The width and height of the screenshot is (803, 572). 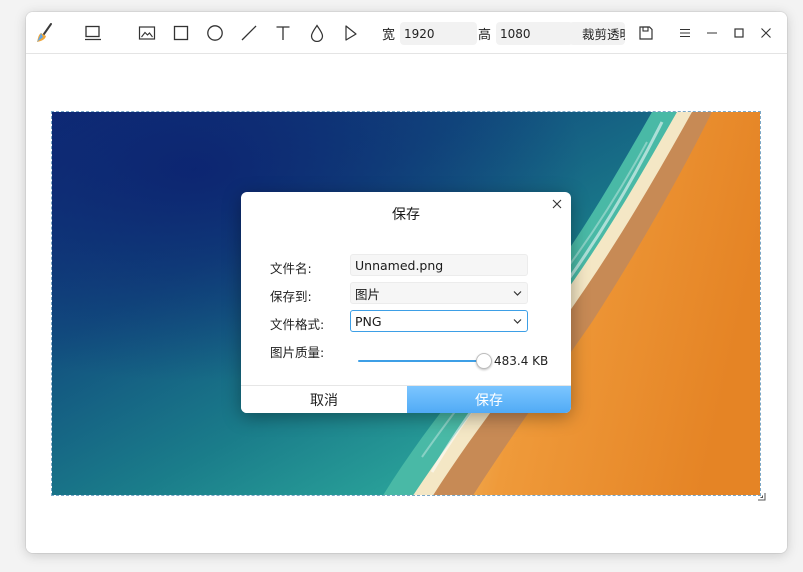 What do you see at coordinates (297, 352) in the screenshot?
I see `quality-label: 图片质量:` at bounding box center [297, 352].